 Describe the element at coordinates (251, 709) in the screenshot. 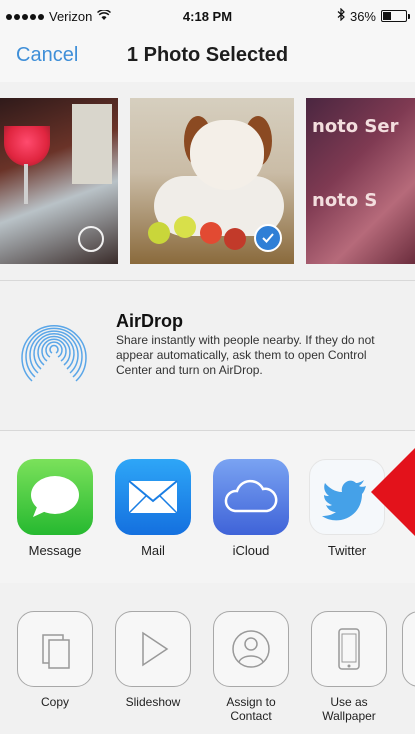

I see `action-label-assign-contact: Assign to Contact` at that location.